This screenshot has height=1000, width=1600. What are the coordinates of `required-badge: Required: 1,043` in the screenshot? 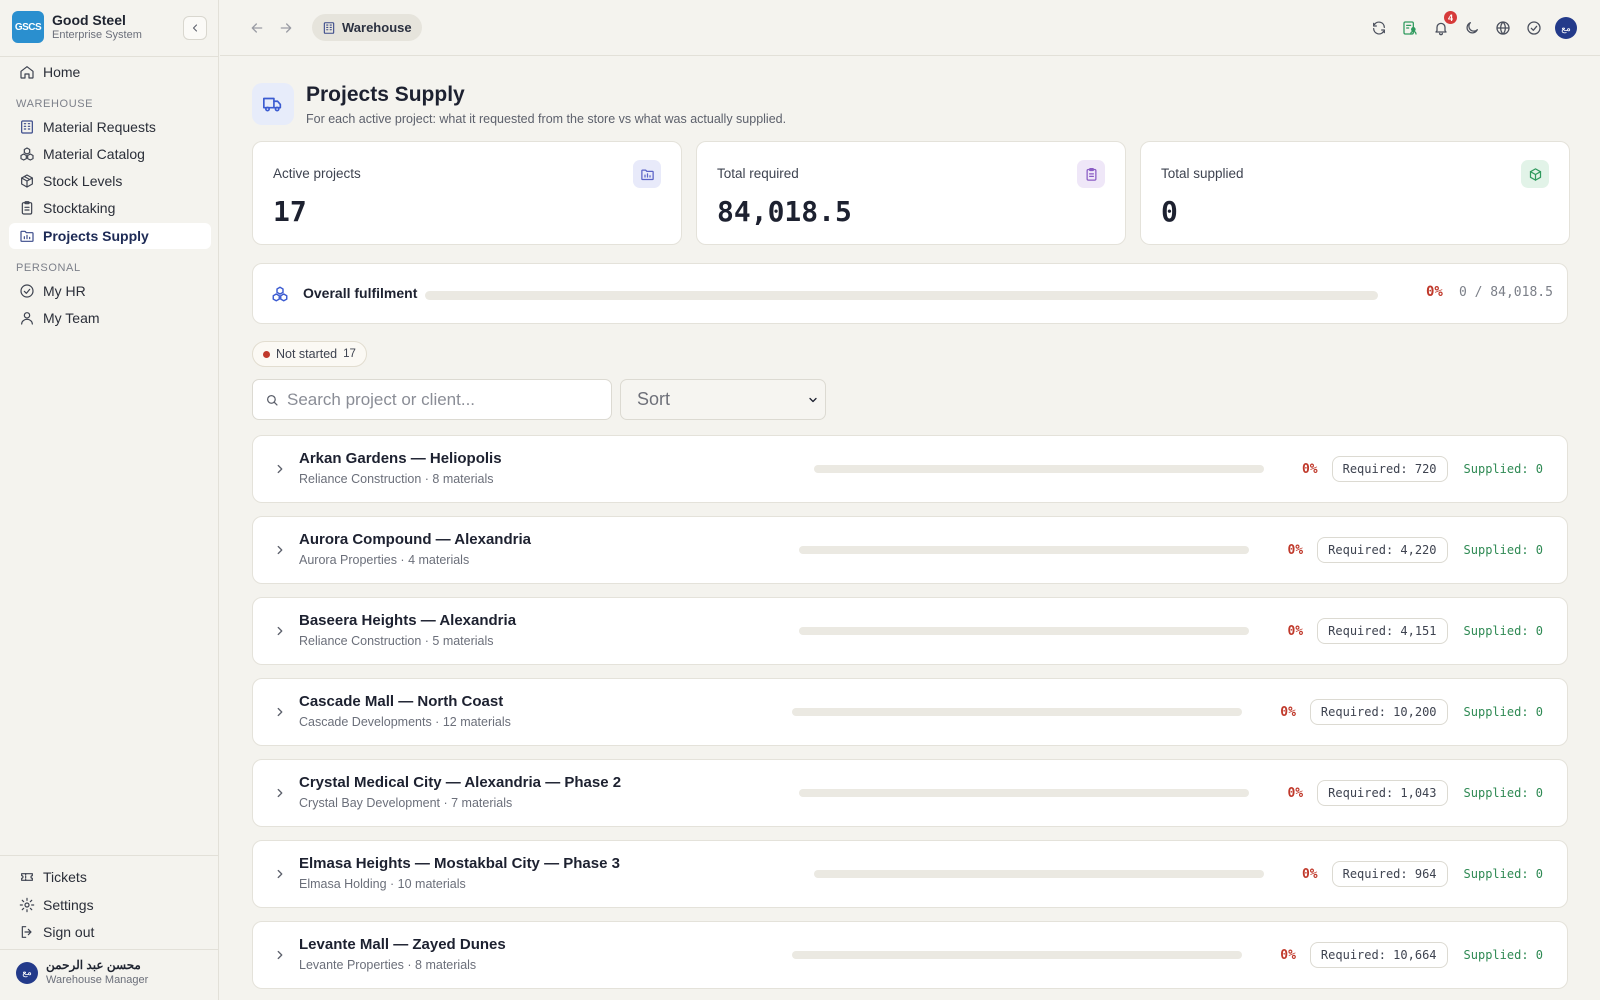 It's located at (1382, 793).